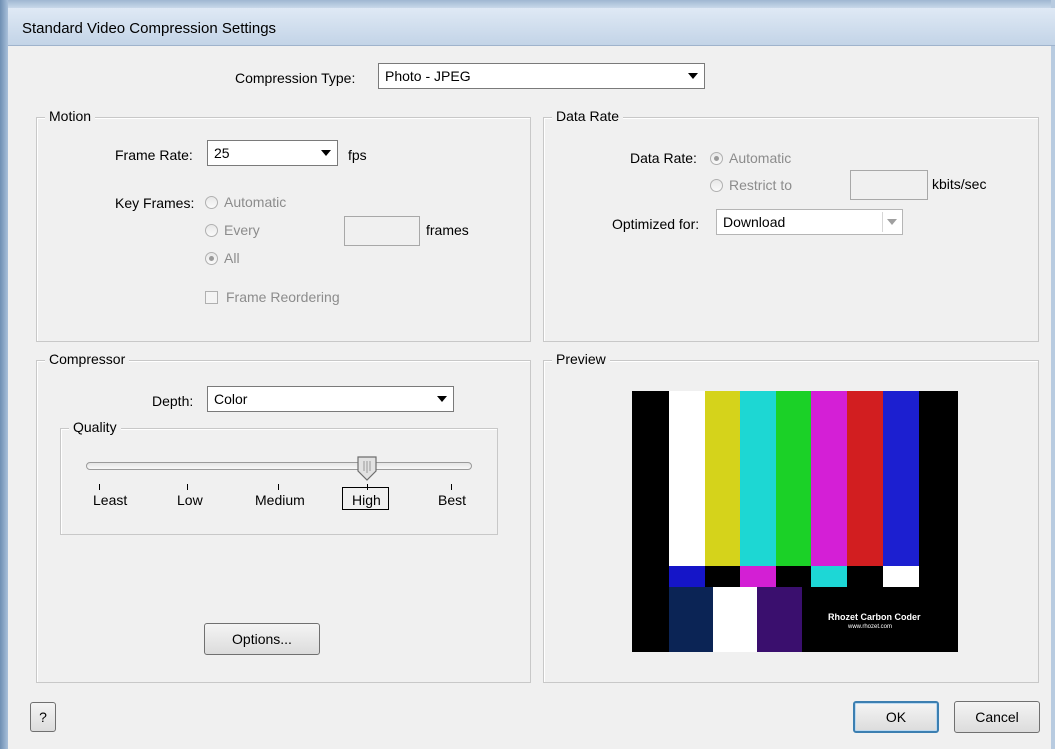 The height and width of the screenshot is (749, 1055). What do you see at coordinates (809, 222) in the screenshot?
I see `optimized-for-select: Download` at bounding box center [809, 222].